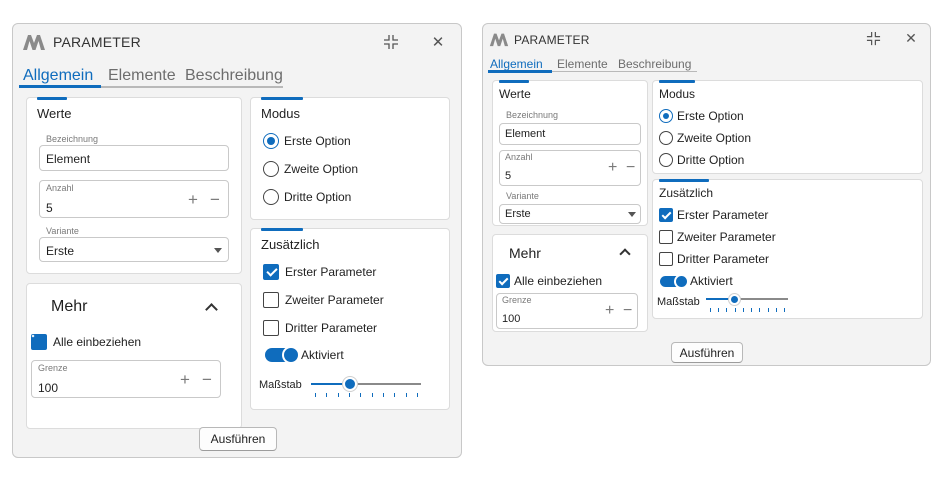  What do you see at coordinates (632, 214) in the screenshot?
I see `chevron-down-icon` at bounding box center [632, 214].